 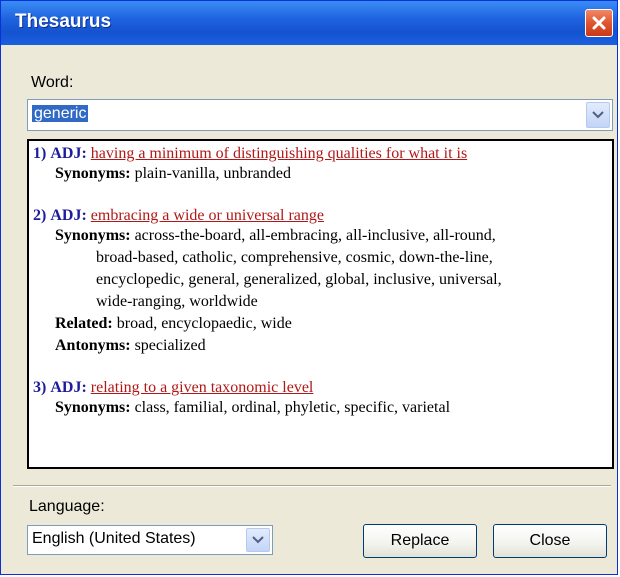 I want to click on language-combobox: English (United States), so click(x=150, y=540).